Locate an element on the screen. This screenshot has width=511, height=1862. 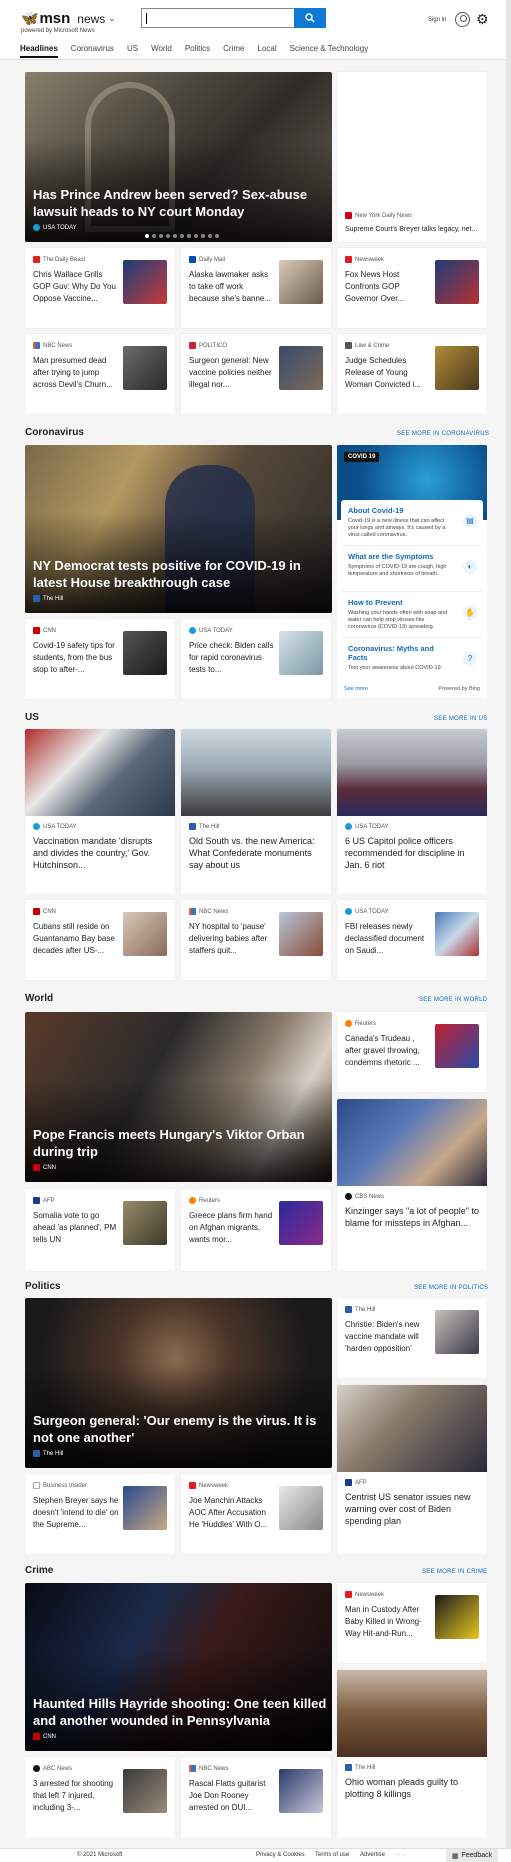
hero-source: The Hill is located at coordinates (48, 1453).